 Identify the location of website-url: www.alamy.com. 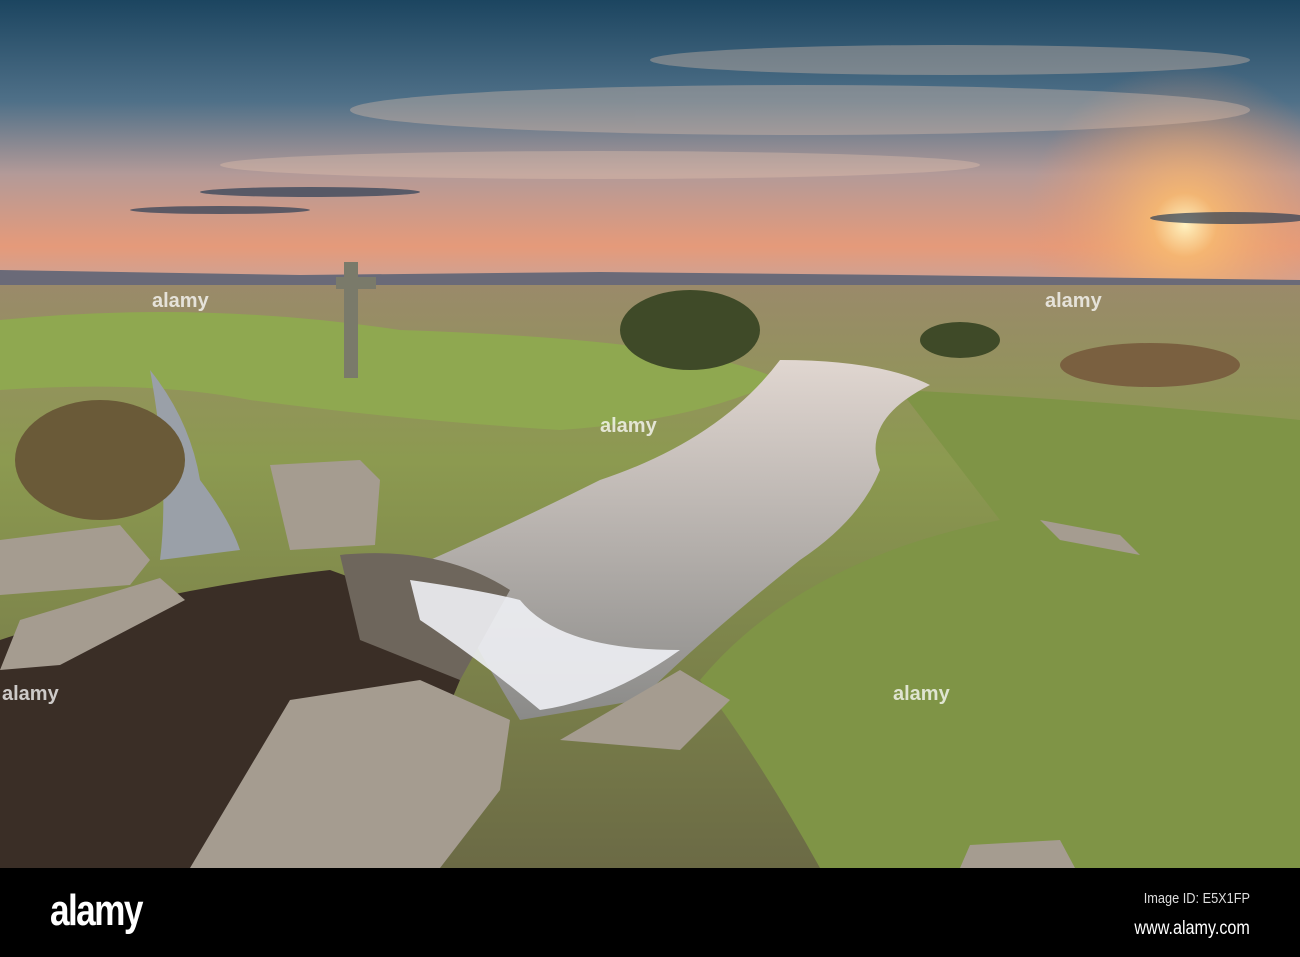
(1192, 928).